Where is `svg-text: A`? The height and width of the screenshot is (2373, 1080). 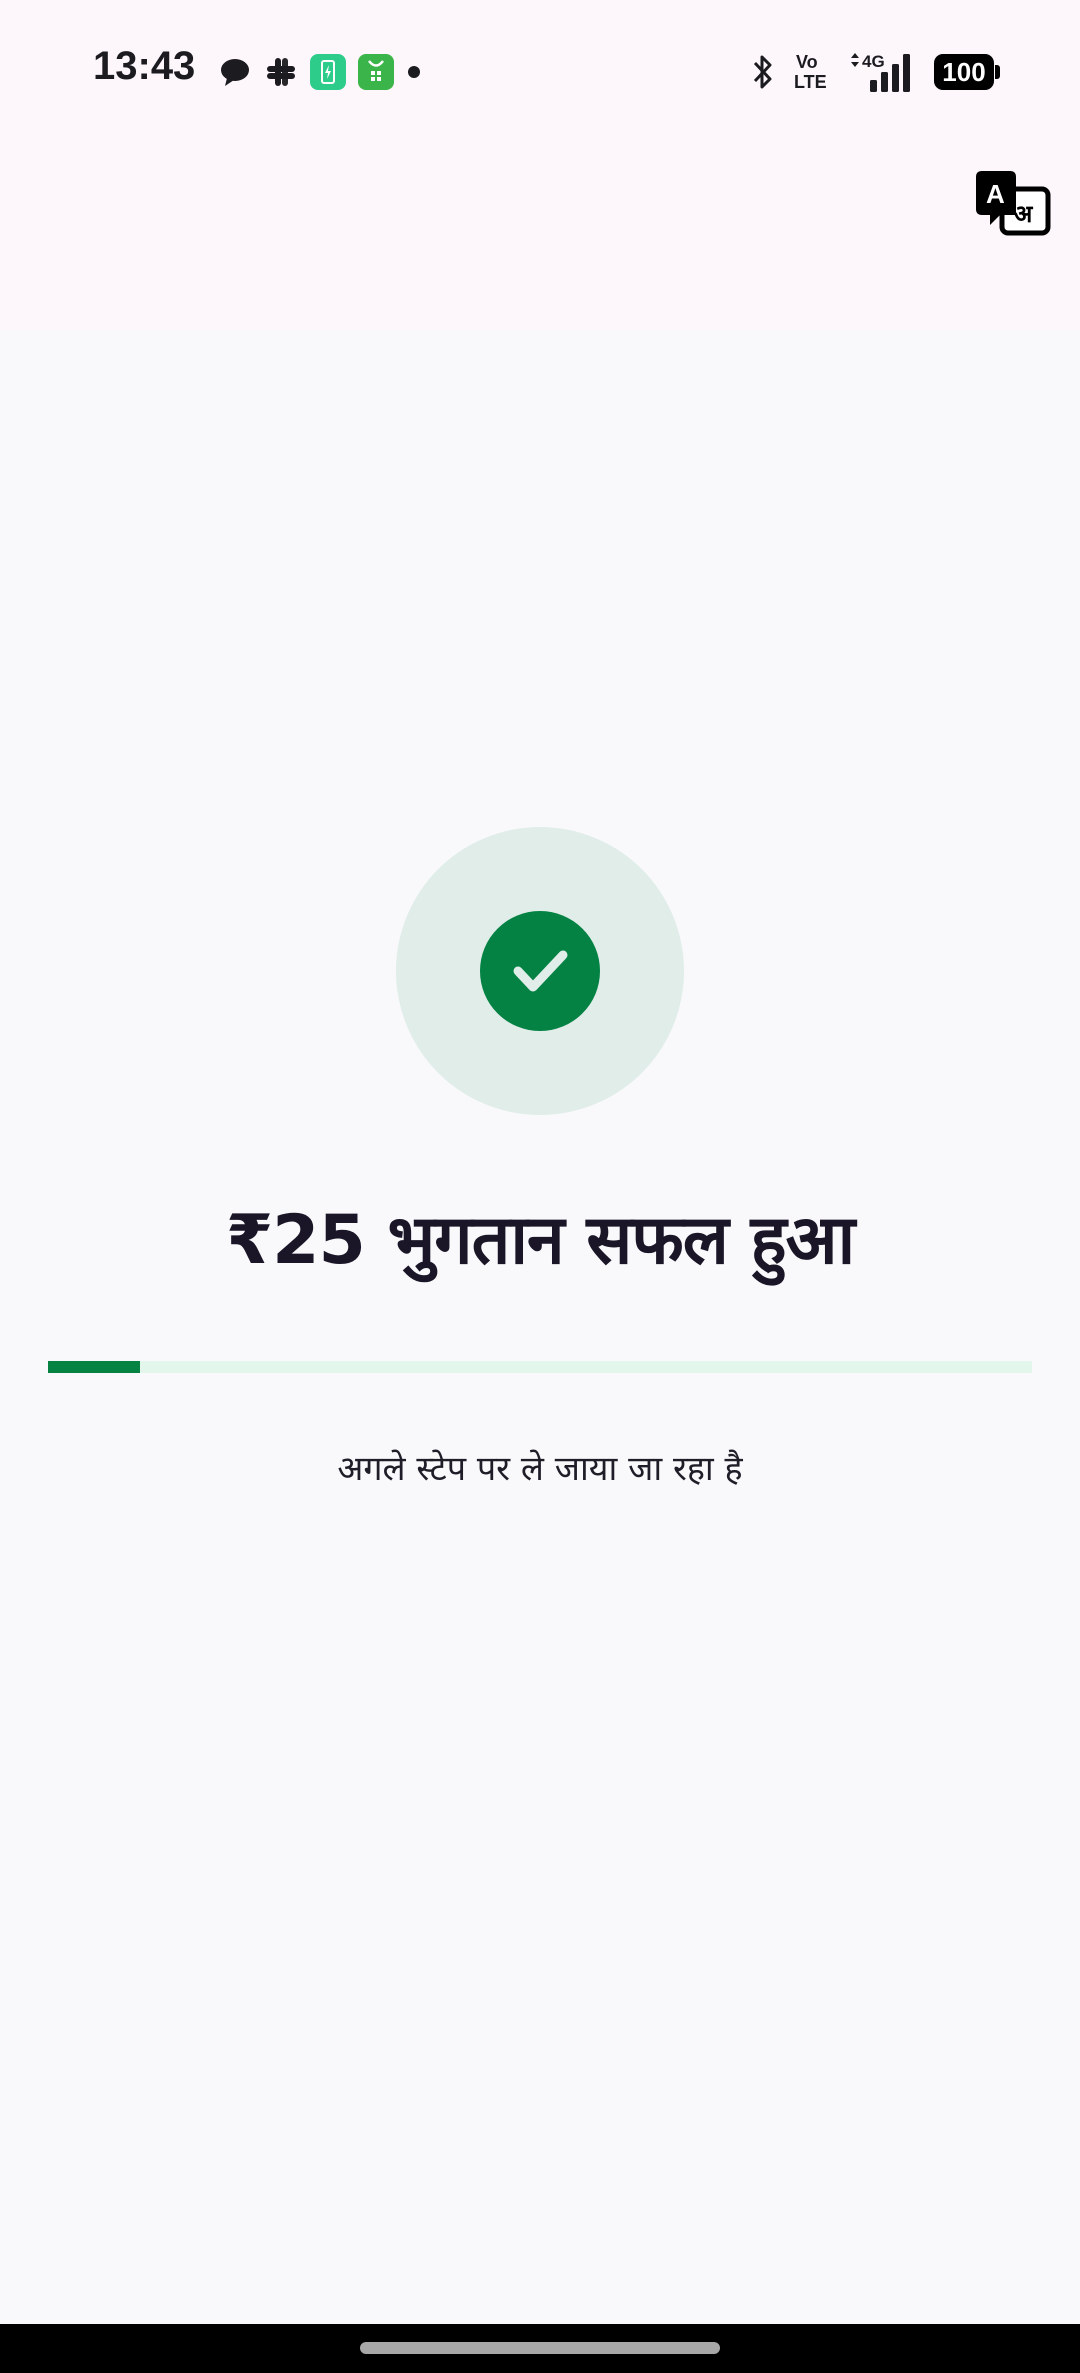
svg-text: A is located at coordinates (995, 194).